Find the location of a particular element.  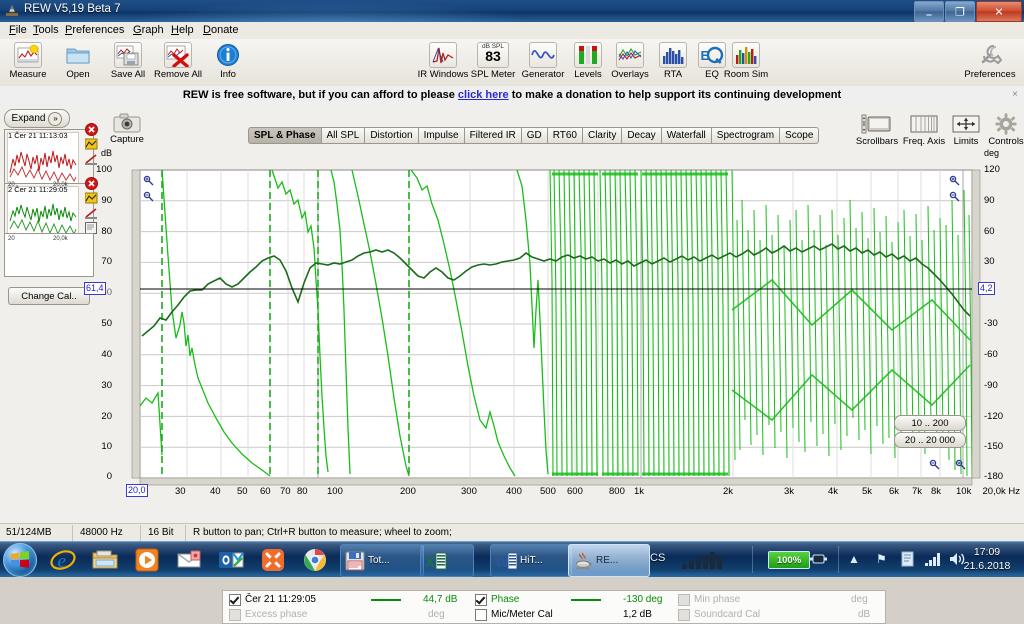

tab-distortion: Distortion is located at coordinates (391, 135).